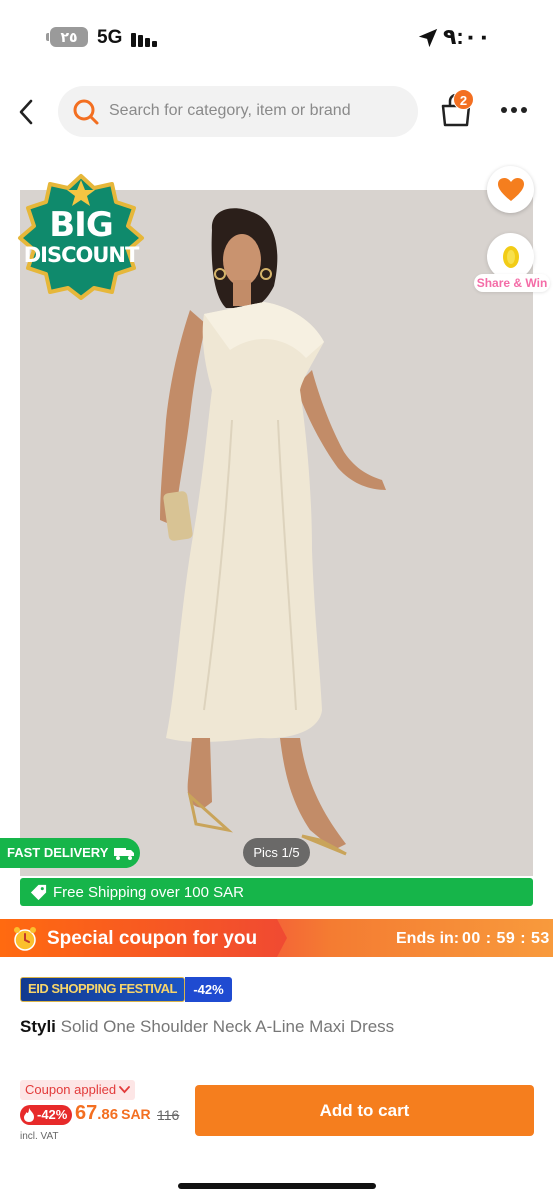 This screenshot has width=553, height=1200. What do you see at coordinates (208, 989) in the screenshot?
I see `eid-discount-badge: -42%` at bounding box center [208, 989].